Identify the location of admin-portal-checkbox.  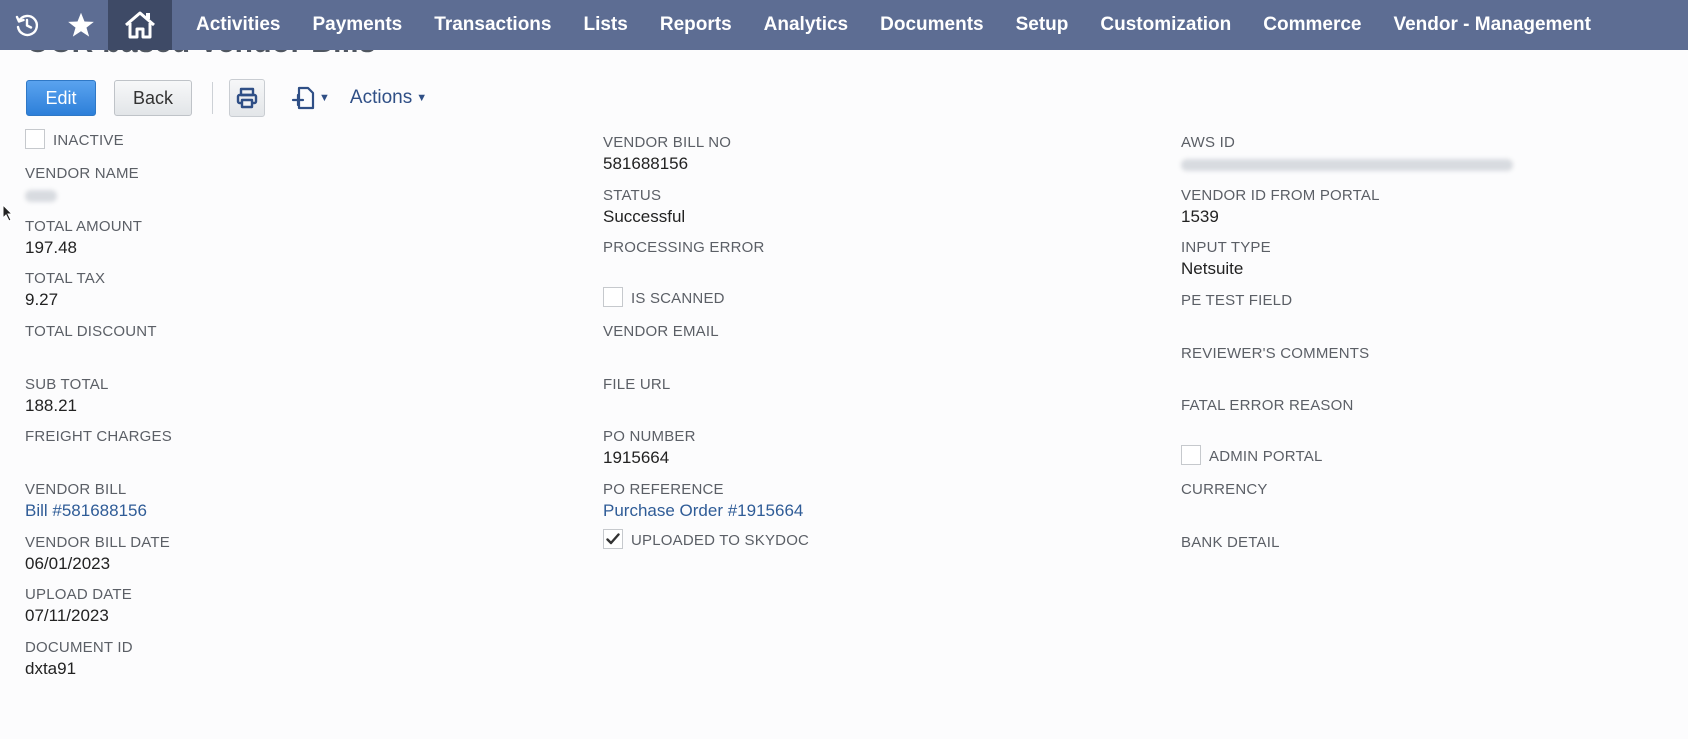
(1191, 454).